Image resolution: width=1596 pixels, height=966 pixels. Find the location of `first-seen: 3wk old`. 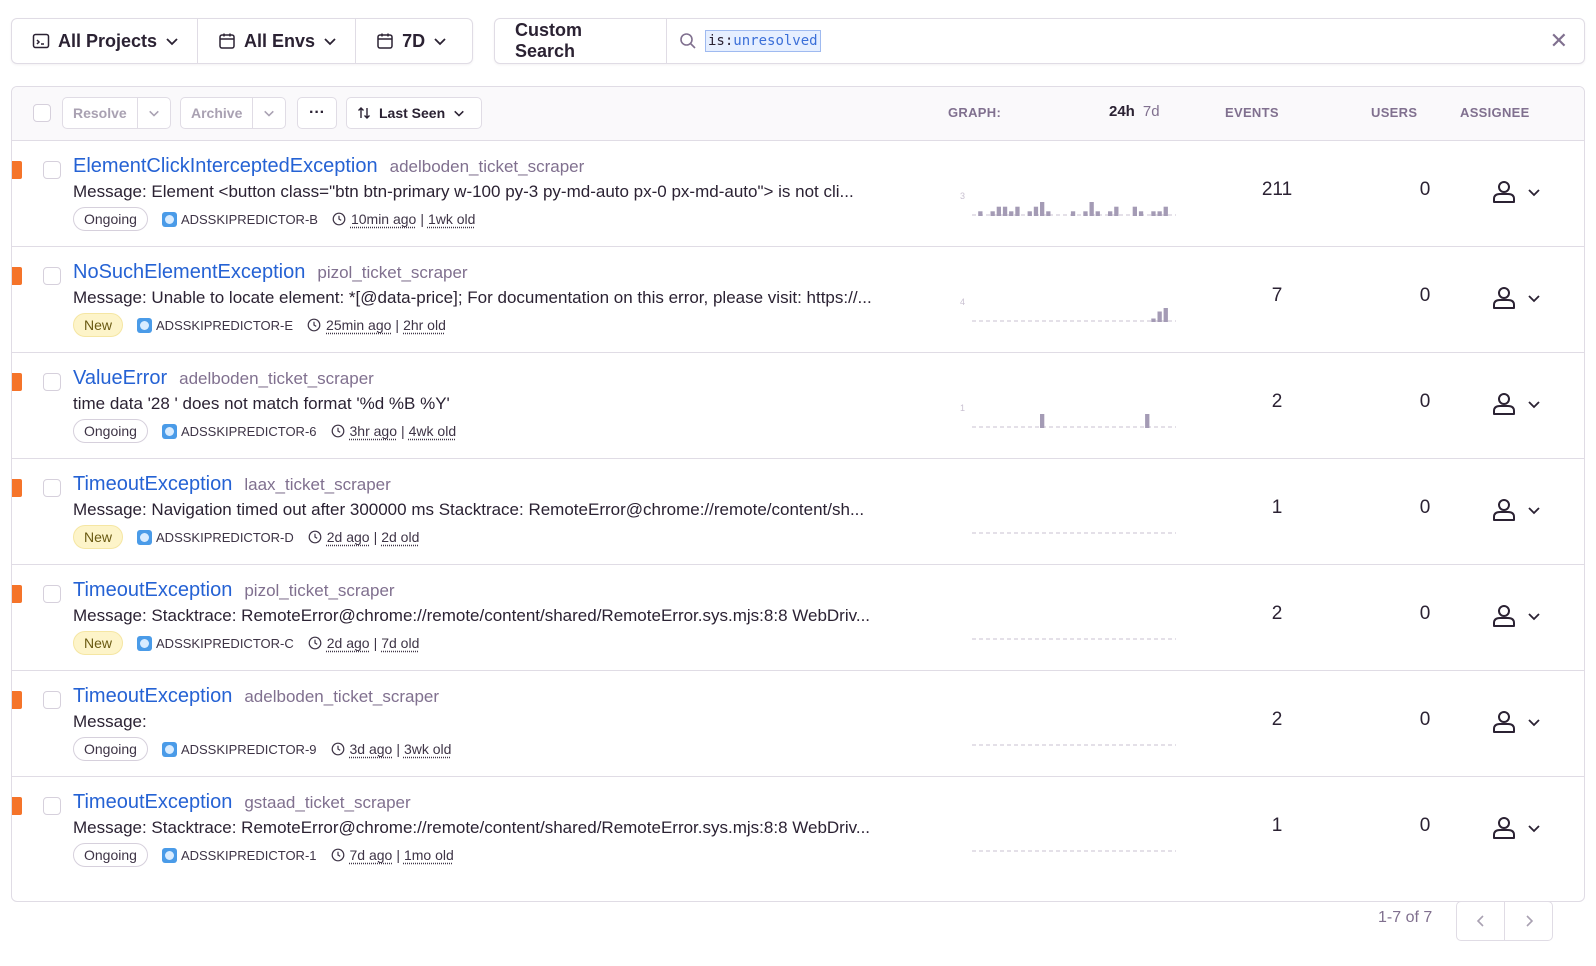

first-seen: 3wk old is located at coordinates (427, 749).